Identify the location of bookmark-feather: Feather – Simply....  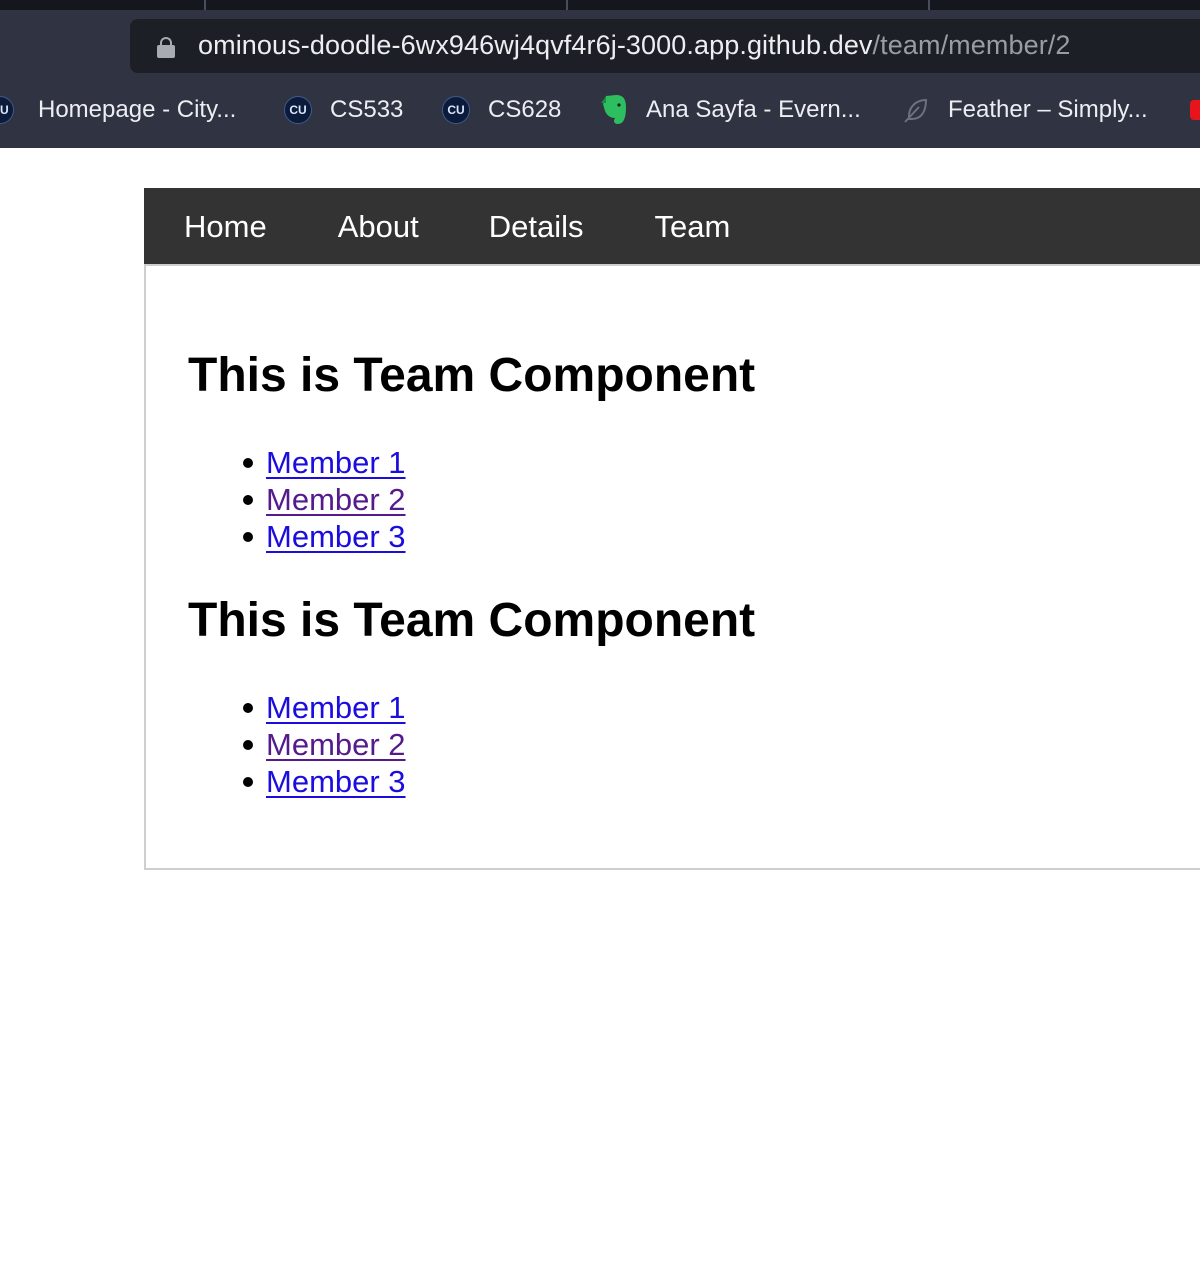
(1025, 110).